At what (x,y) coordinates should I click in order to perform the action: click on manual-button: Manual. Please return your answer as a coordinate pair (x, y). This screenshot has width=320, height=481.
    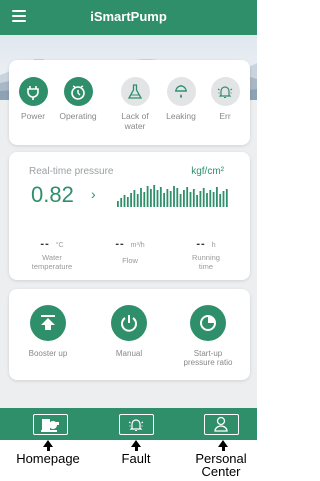
    Looking at the image, I should click on (129, 331).